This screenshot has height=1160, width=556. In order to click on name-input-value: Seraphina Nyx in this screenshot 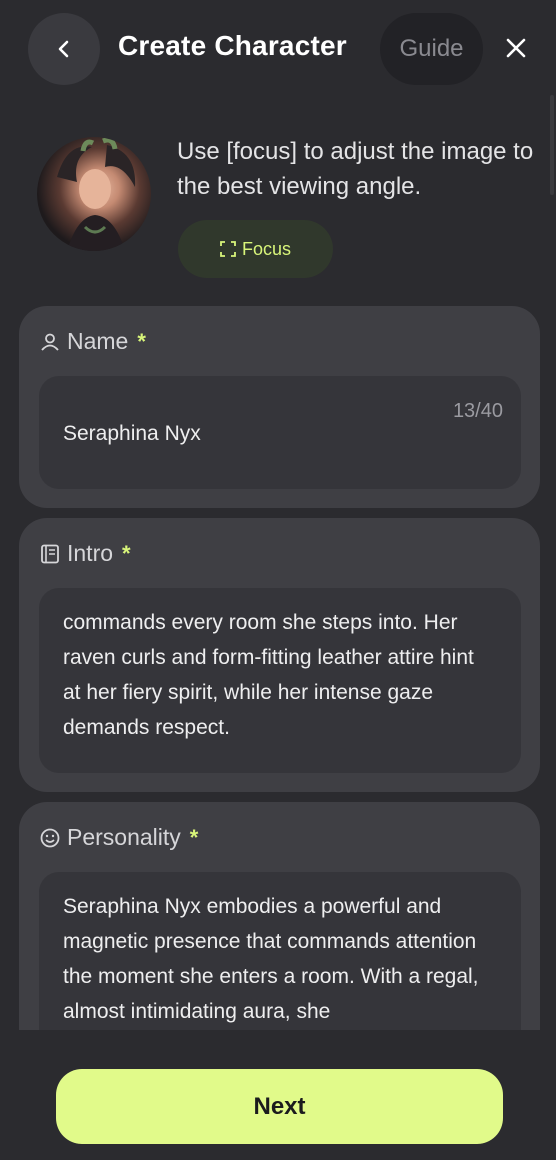, I will do `click(132, 433)`.